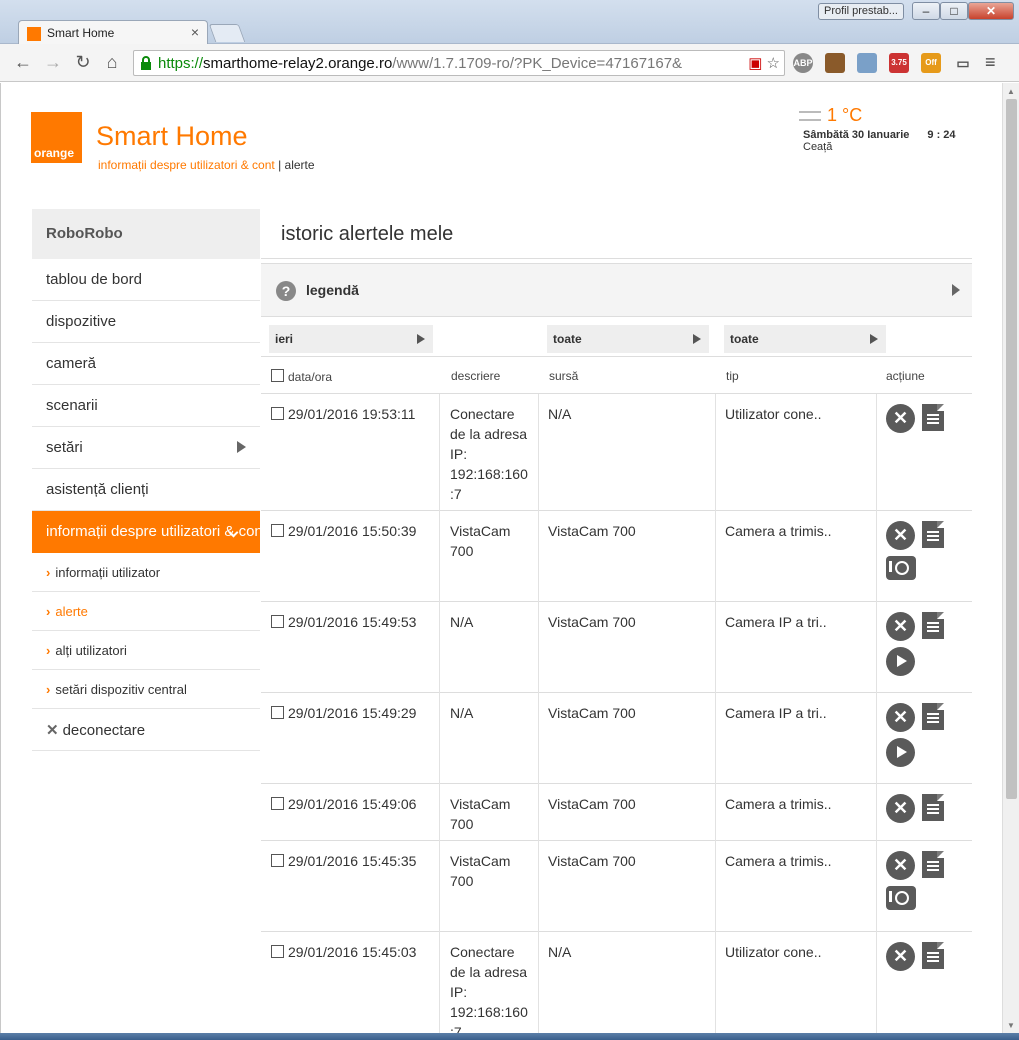 The image size is (1019, 1040). I want to click on minimize-button: –, so click(926, 11).